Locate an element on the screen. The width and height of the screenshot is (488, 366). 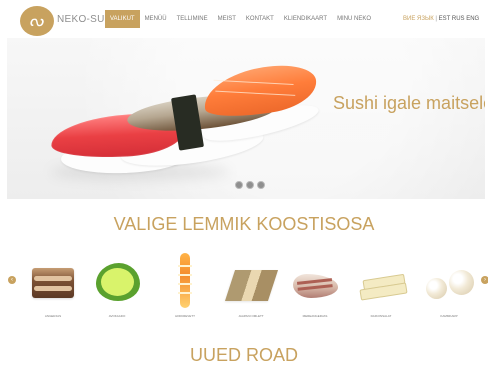
new-rolls-section-title: UUED ROAD is located at coordinates (243, 355).